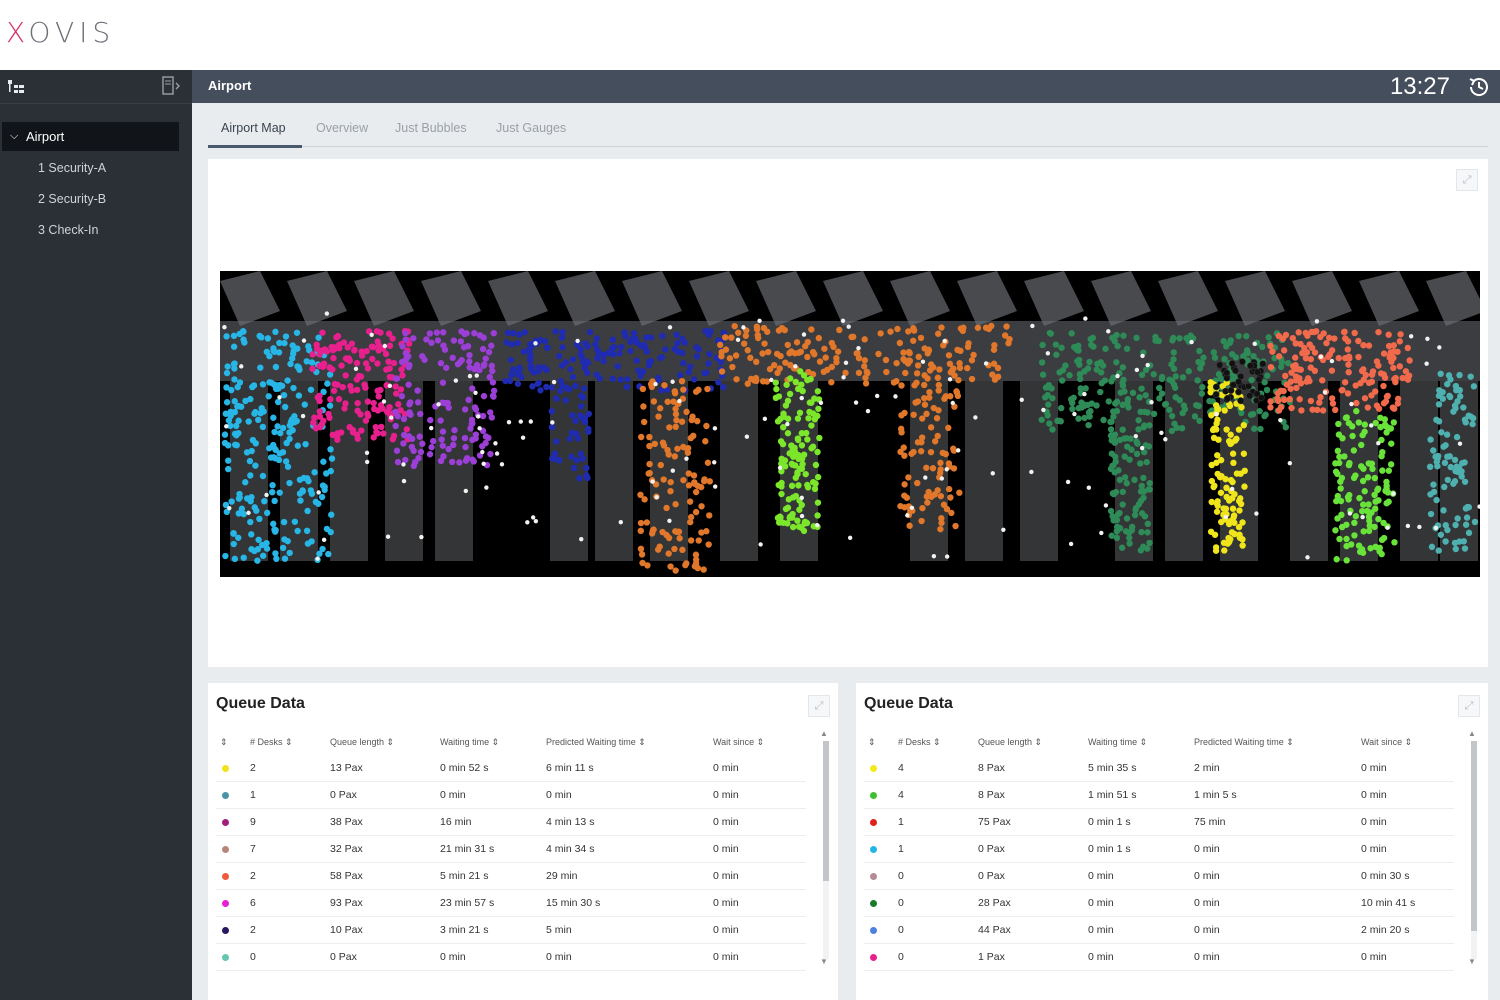 The height and width of the screenshot is (1000, 1500). I want to click on table-row: 2 13 Pax 0 min 52 s 6 min 11 s 0 min, so click(511, 768).